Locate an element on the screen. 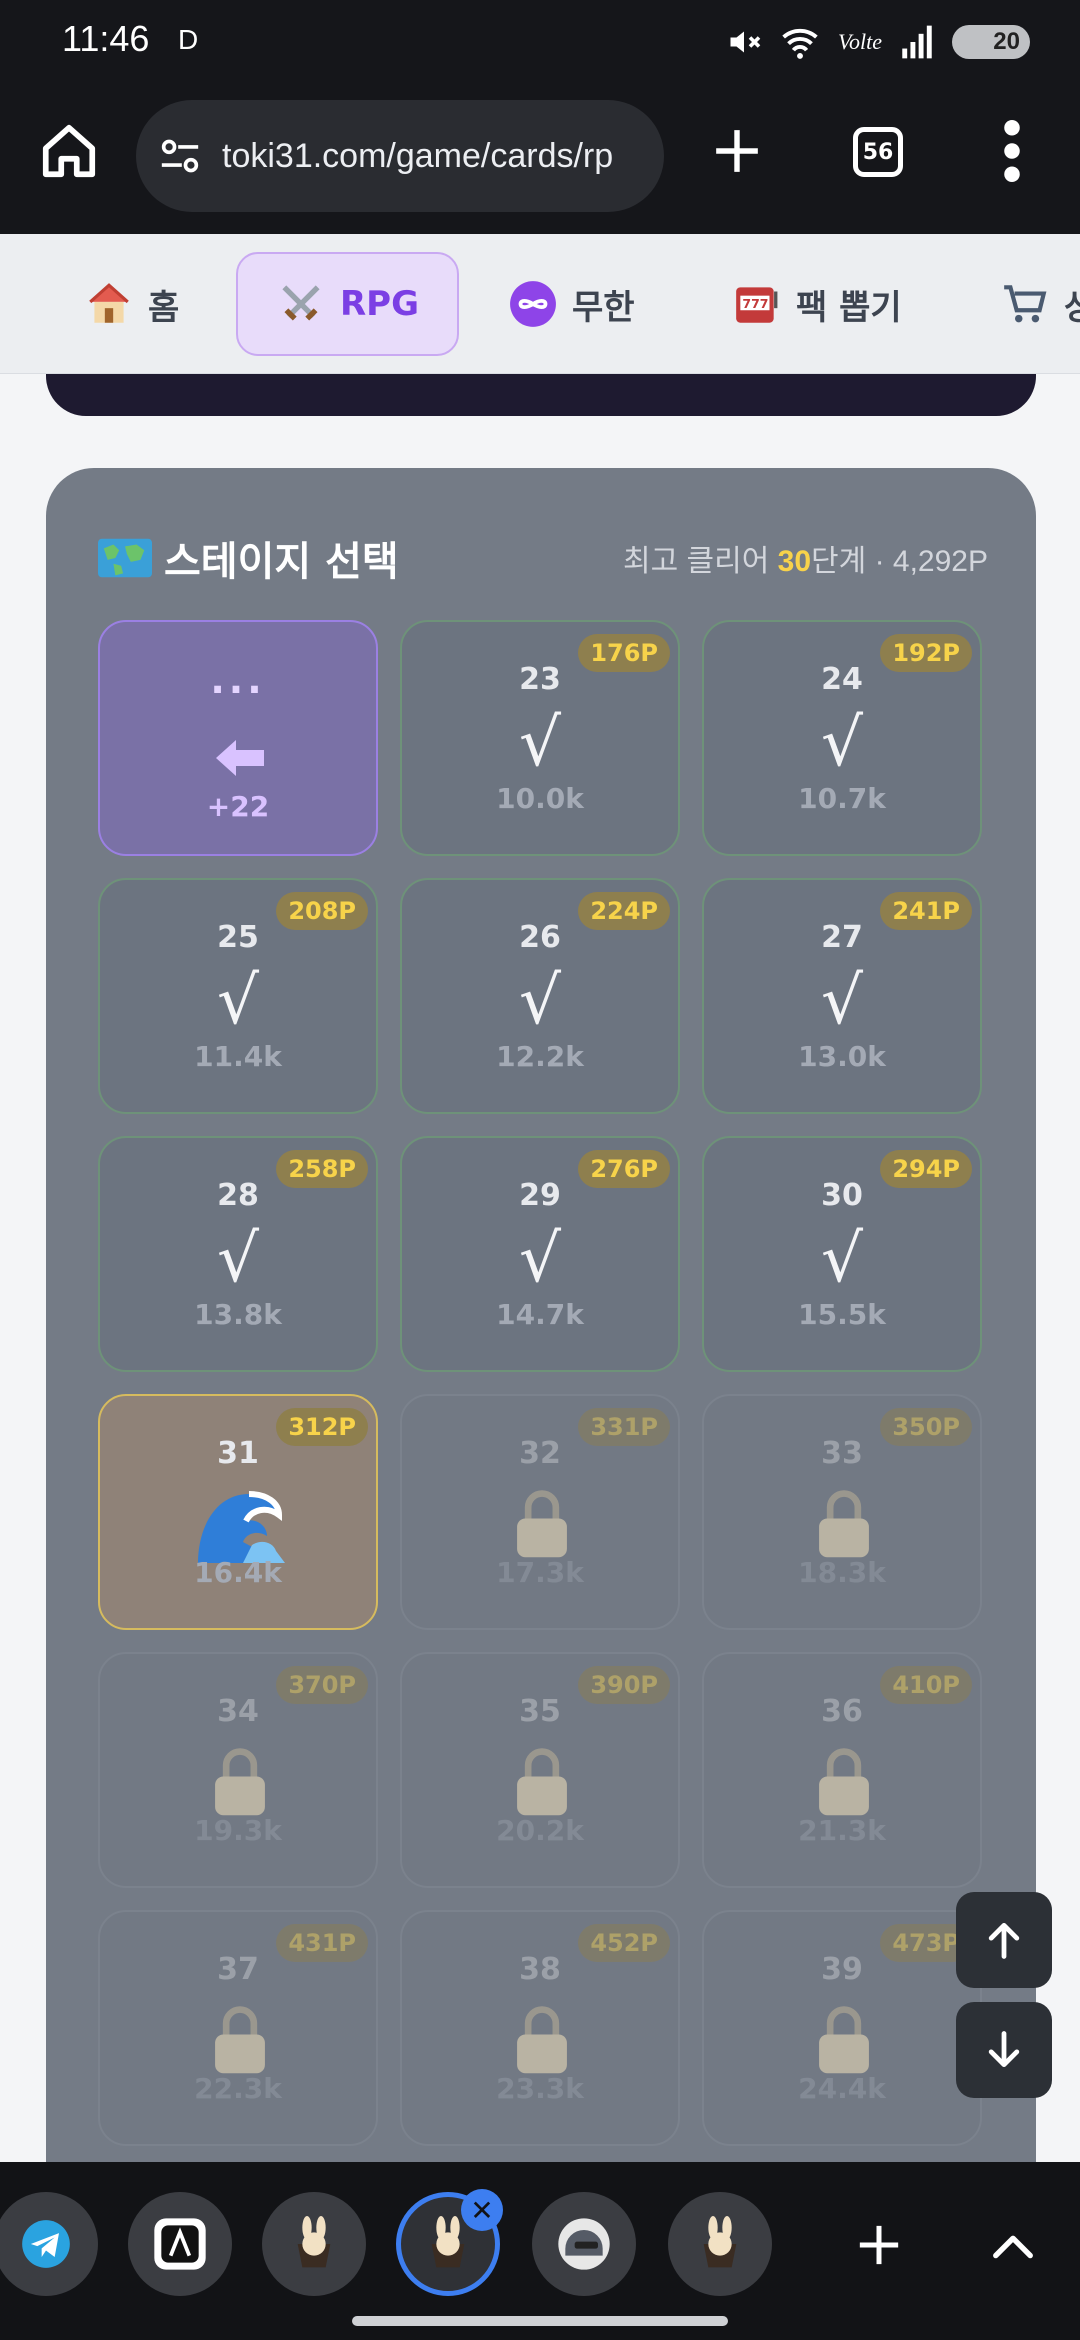 This screenshot has height=2340, width=1080. nav-pack-draw: 777 팩 뽑기 is located at coordinates (817, 304).